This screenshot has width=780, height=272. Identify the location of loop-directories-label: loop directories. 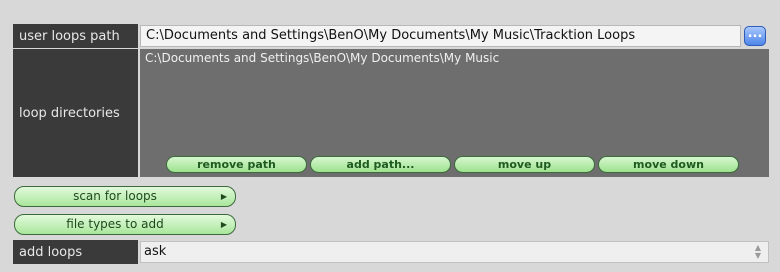
(75, 113).